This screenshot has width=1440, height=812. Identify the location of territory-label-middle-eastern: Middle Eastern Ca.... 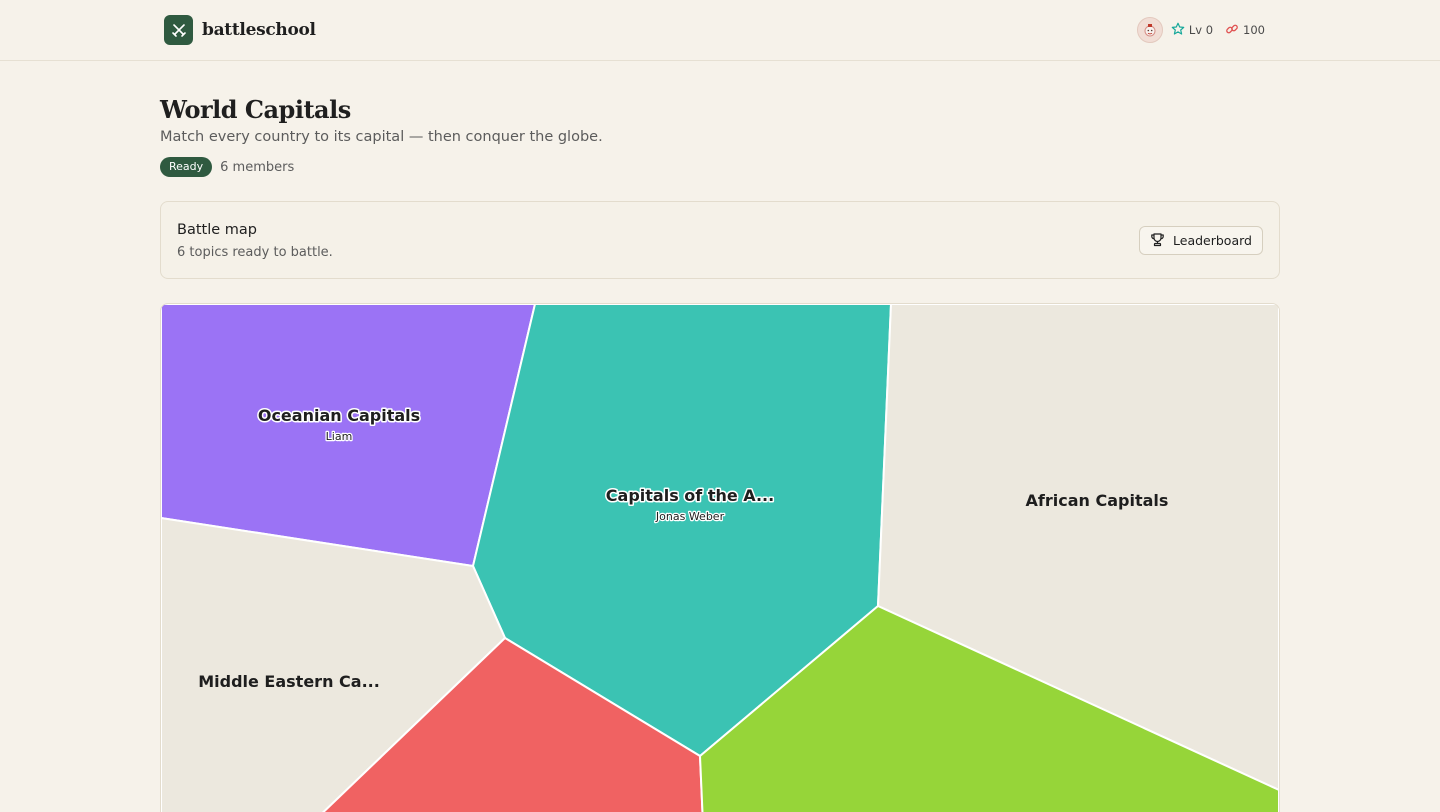
(289, 681).